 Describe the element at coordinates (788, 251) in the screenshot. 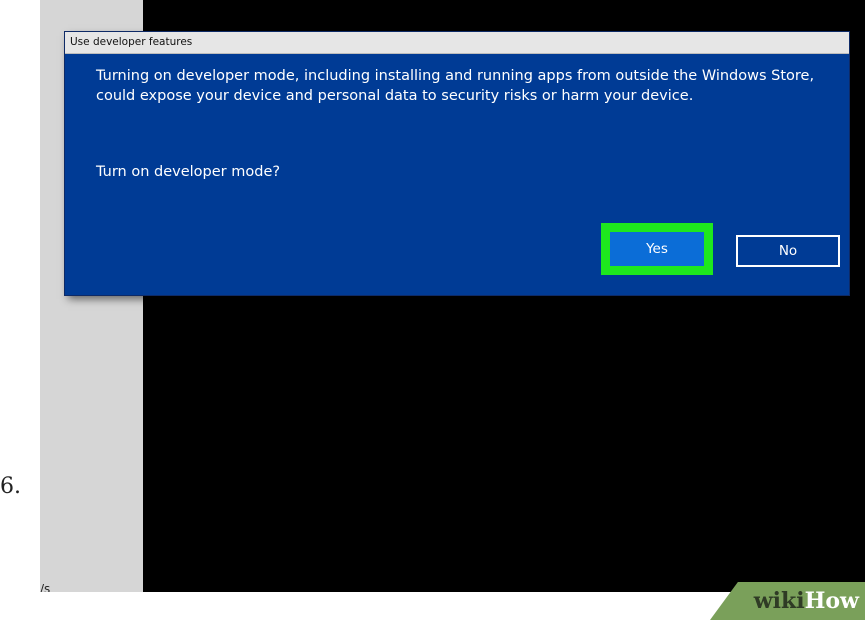

I see `no-button: No` at that location.